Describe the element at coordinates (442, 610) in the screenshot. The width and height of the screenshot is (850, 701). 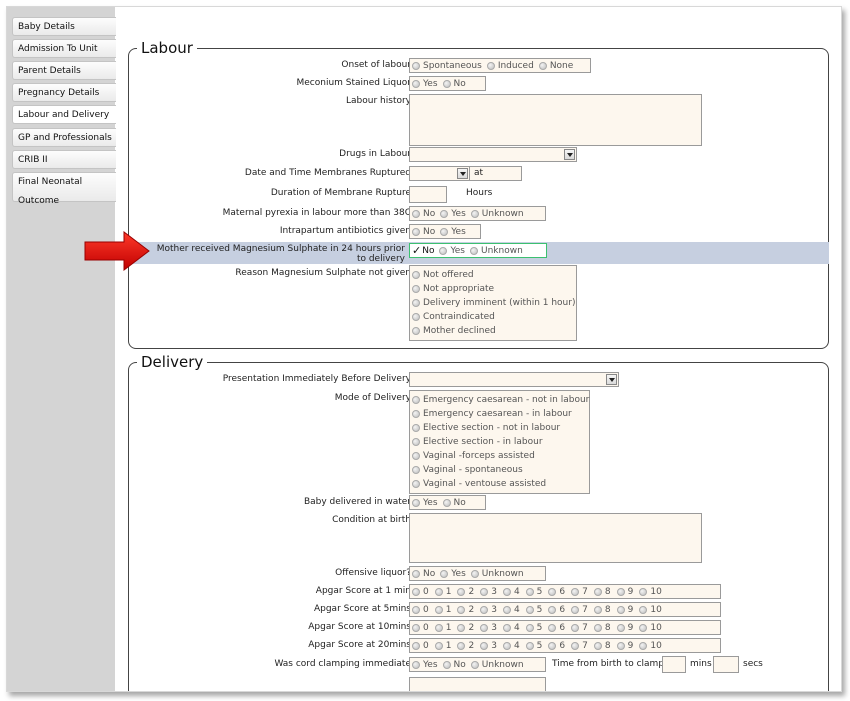
I see `apgar5-option-1: 1` at that location.